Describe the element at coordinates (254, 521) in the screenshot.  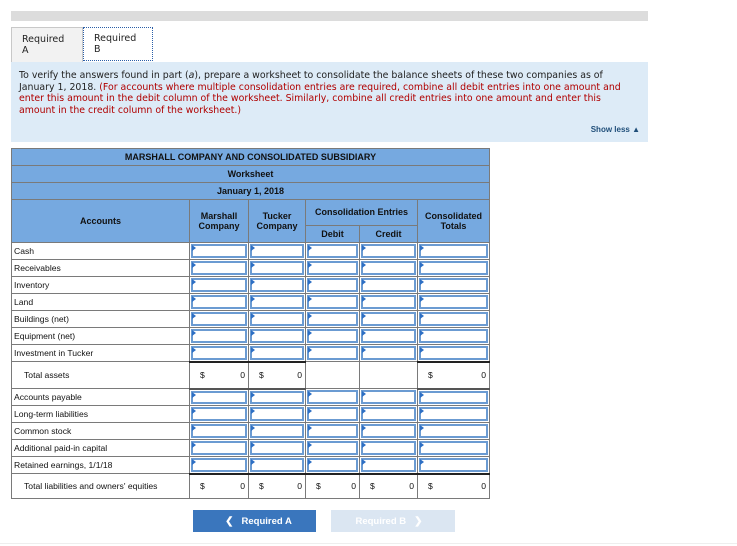
I see `prev-required-a-button: ❮ Required A` at that location.